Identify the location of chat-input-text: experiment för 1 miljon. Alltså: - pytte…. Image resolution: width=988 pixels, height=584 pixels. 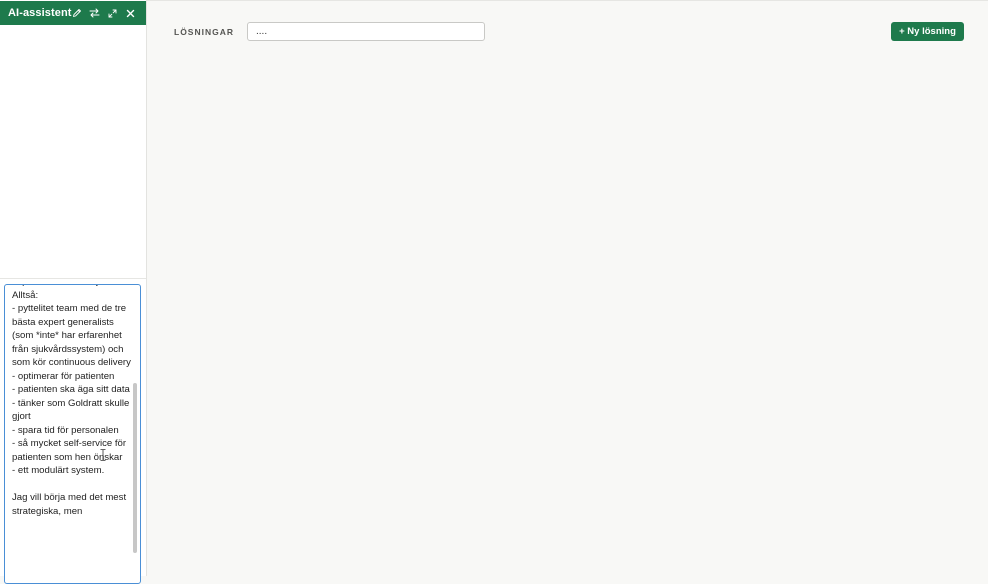
(72, 401).